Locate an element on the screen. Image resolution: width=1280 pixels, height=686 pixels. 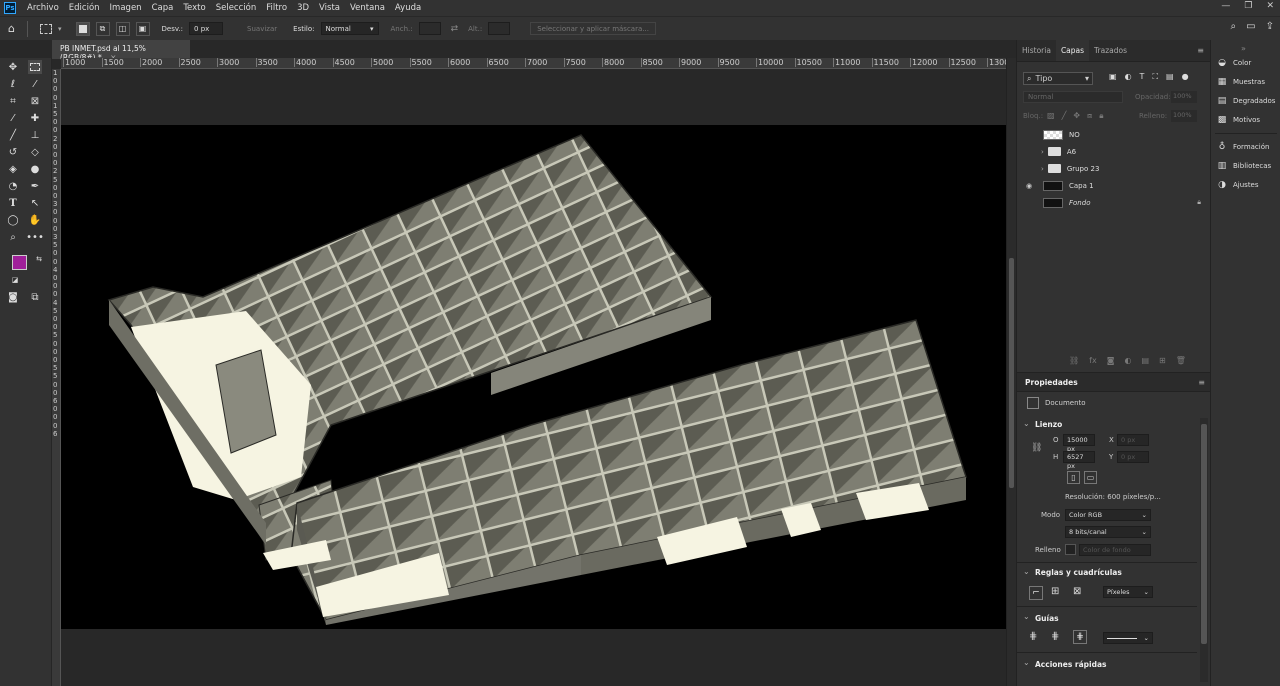
width-input is located at coordinates (429, 28).